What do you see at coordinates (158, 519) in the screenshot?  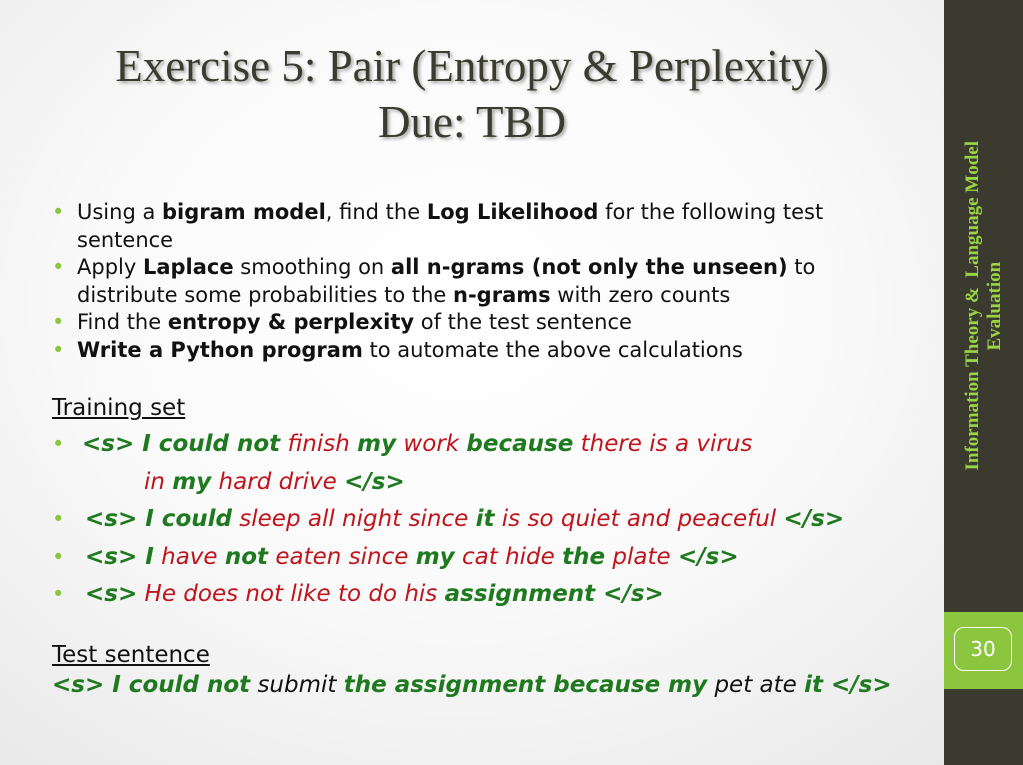 I see `token-green: <s> I could` at bounding box center [158, 519].